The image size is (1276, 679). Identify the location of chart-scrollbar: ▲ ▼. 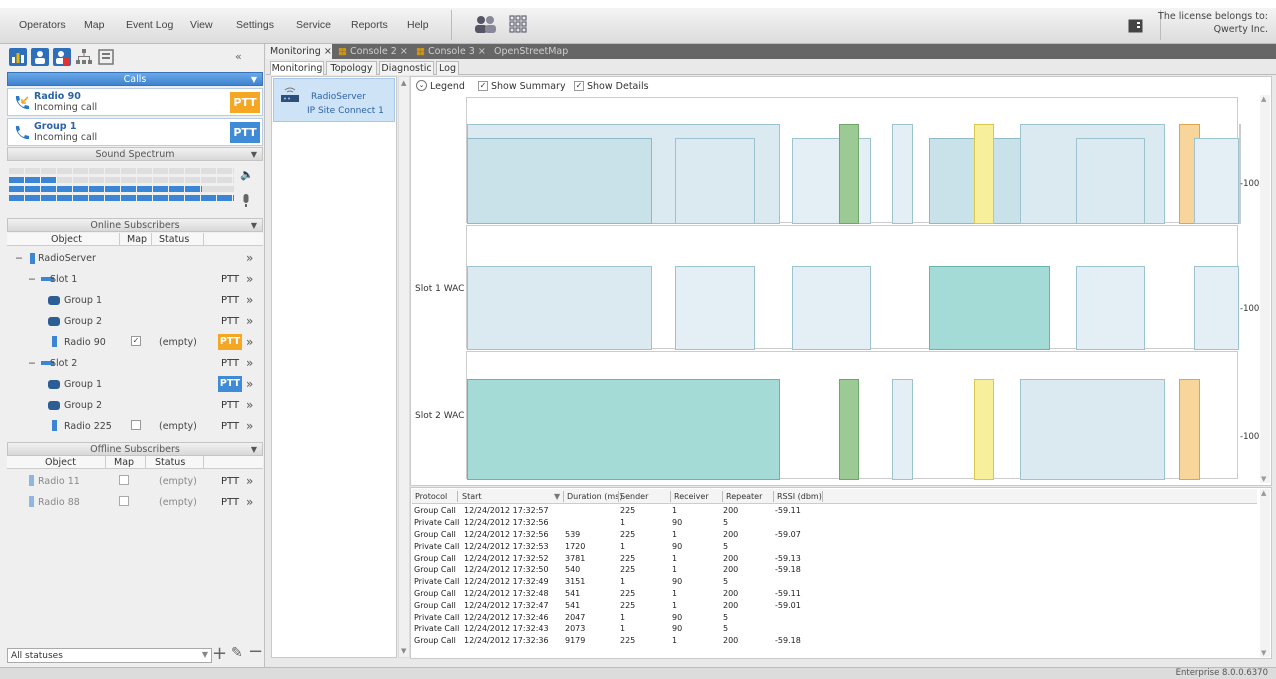
(1265, 289).